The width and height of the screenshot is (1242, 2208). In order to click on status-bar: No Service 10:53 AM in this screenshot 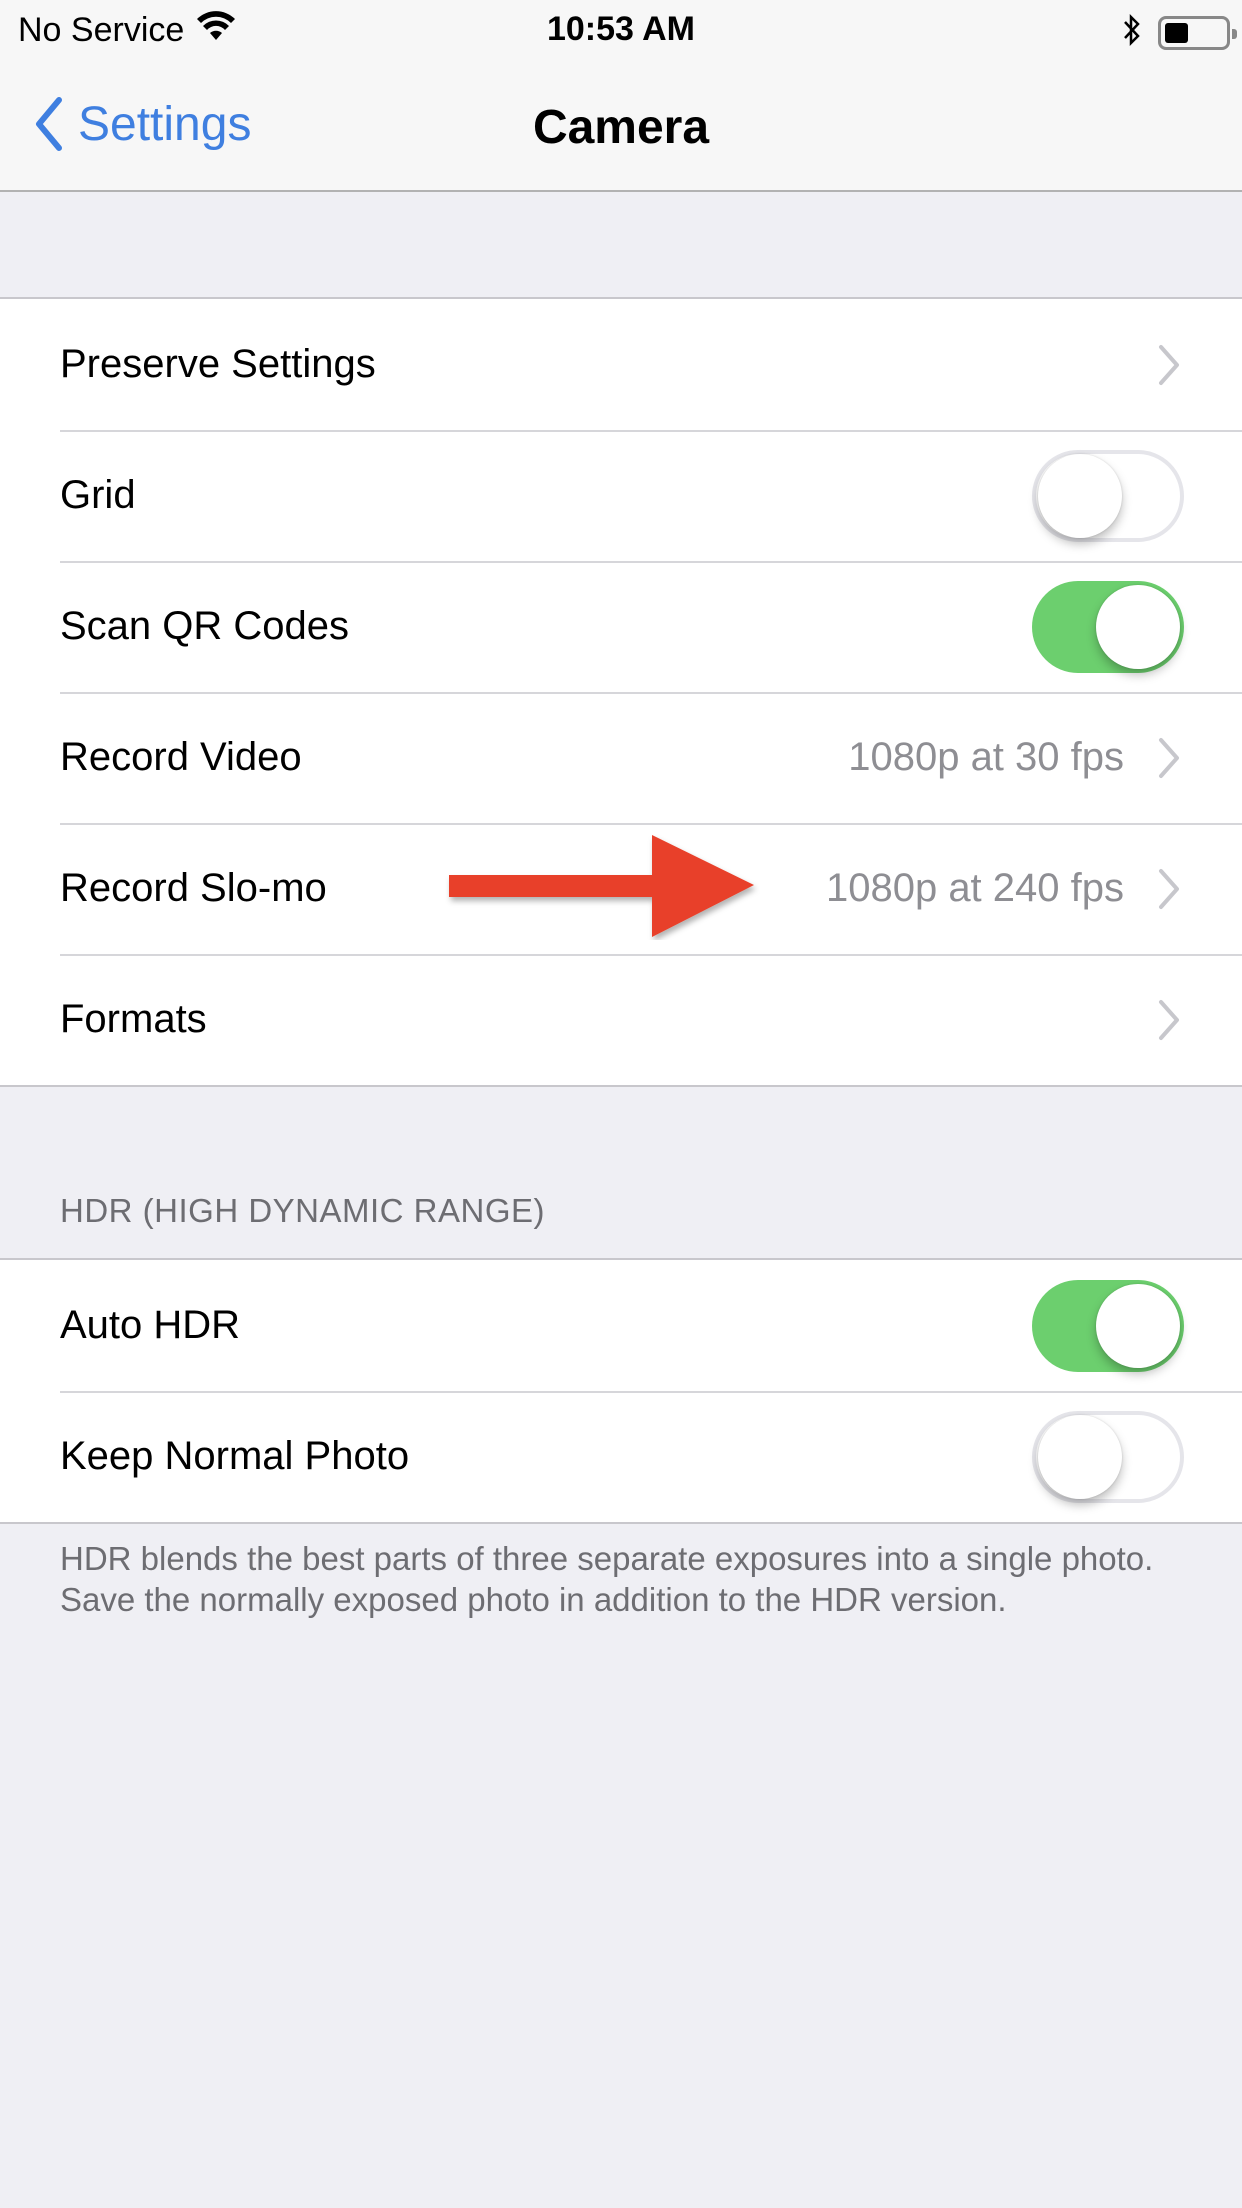, I will do `click(621, 30)`.